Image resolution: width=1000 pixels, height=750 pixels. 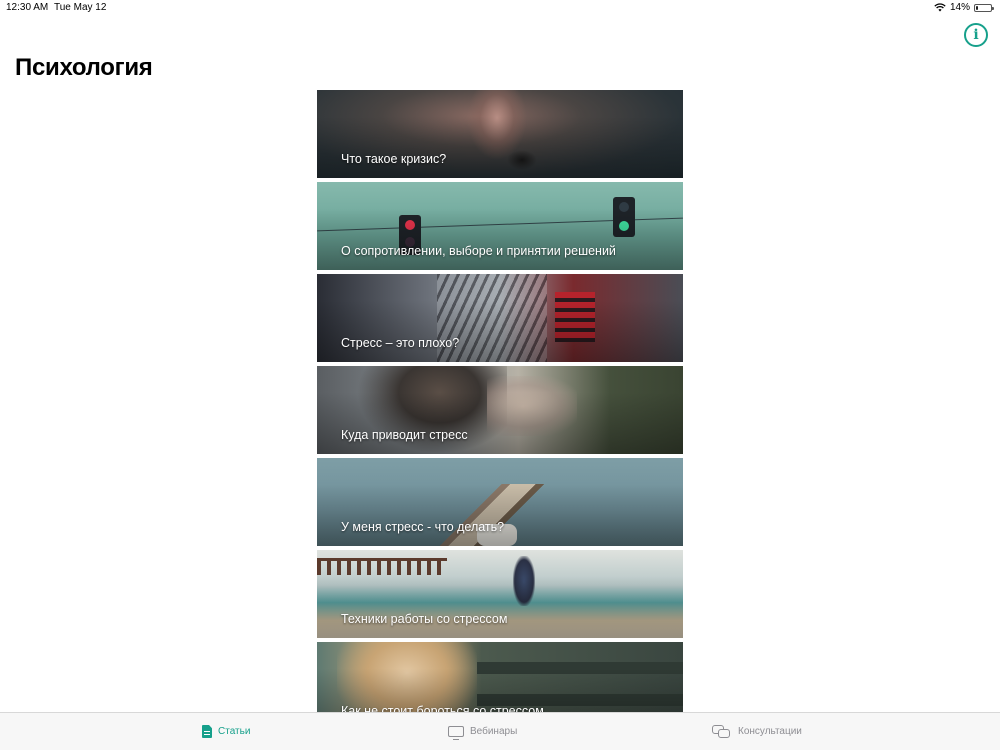 What do you see at coordinates (394, 159) in the screenshot?
I see `article-title: Что такое кризис?` at bounding box center [394, 159].